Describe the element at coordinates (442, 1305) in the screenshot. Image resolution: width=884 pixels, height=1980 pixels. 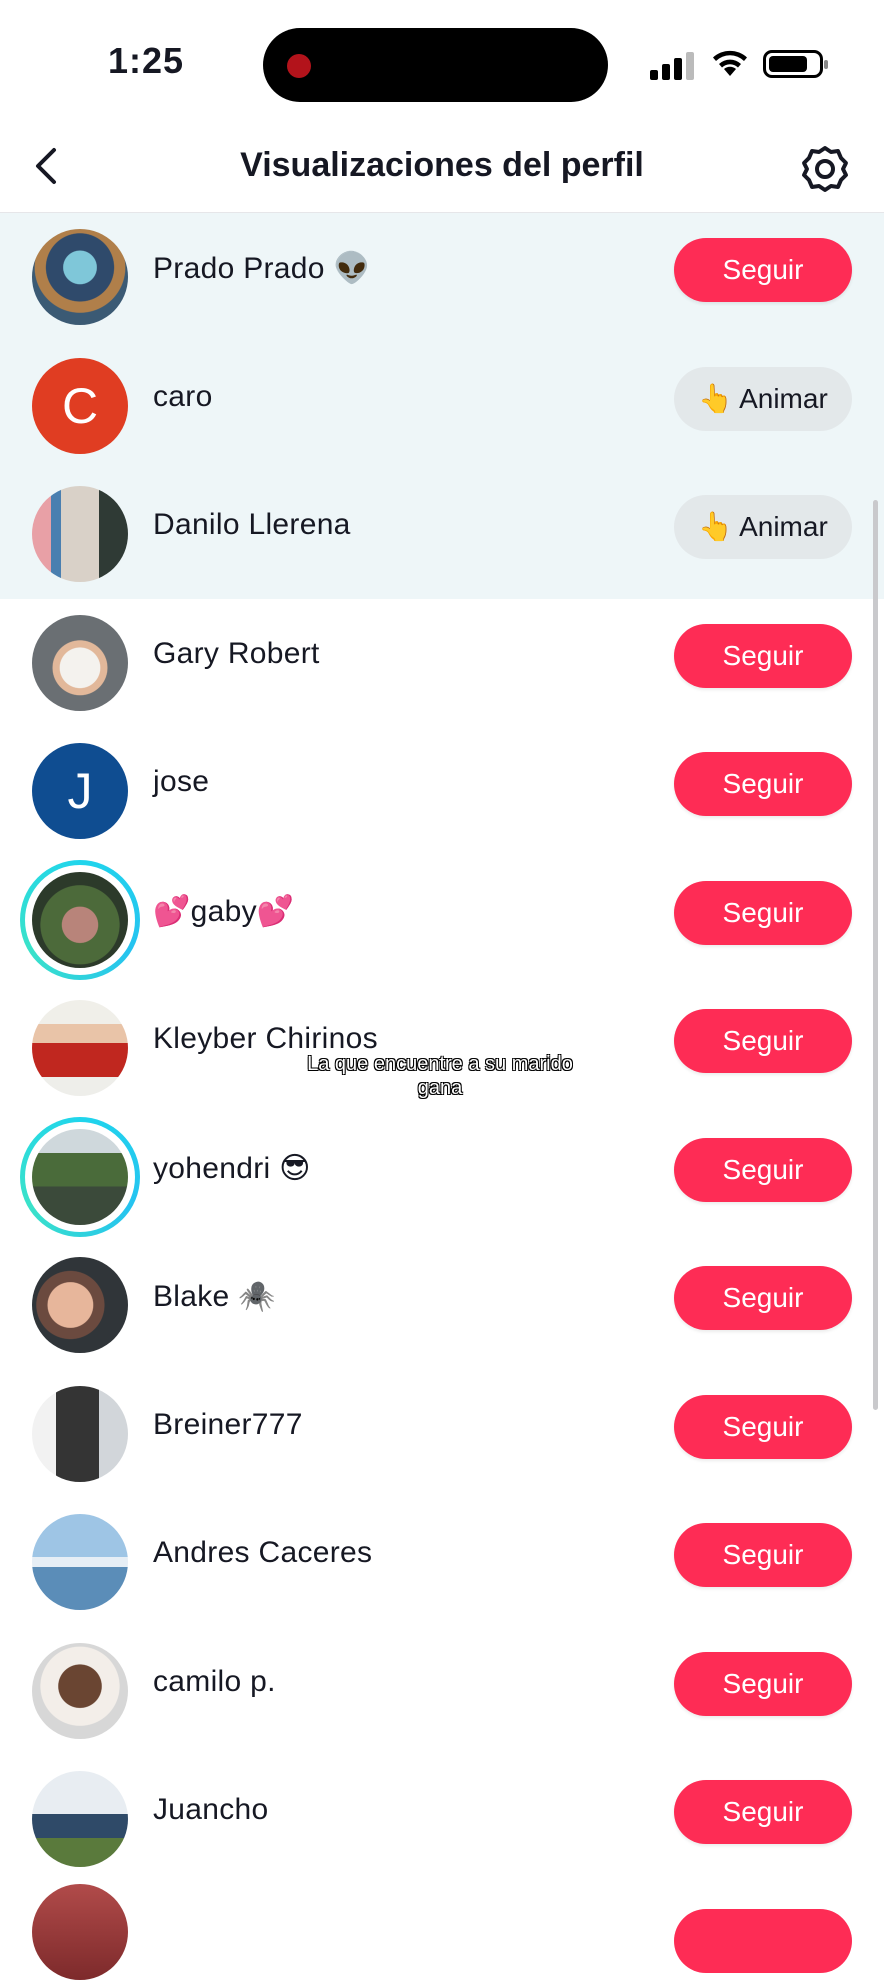
I see `list-item: Blake 🕷️ Seguir` at that location.